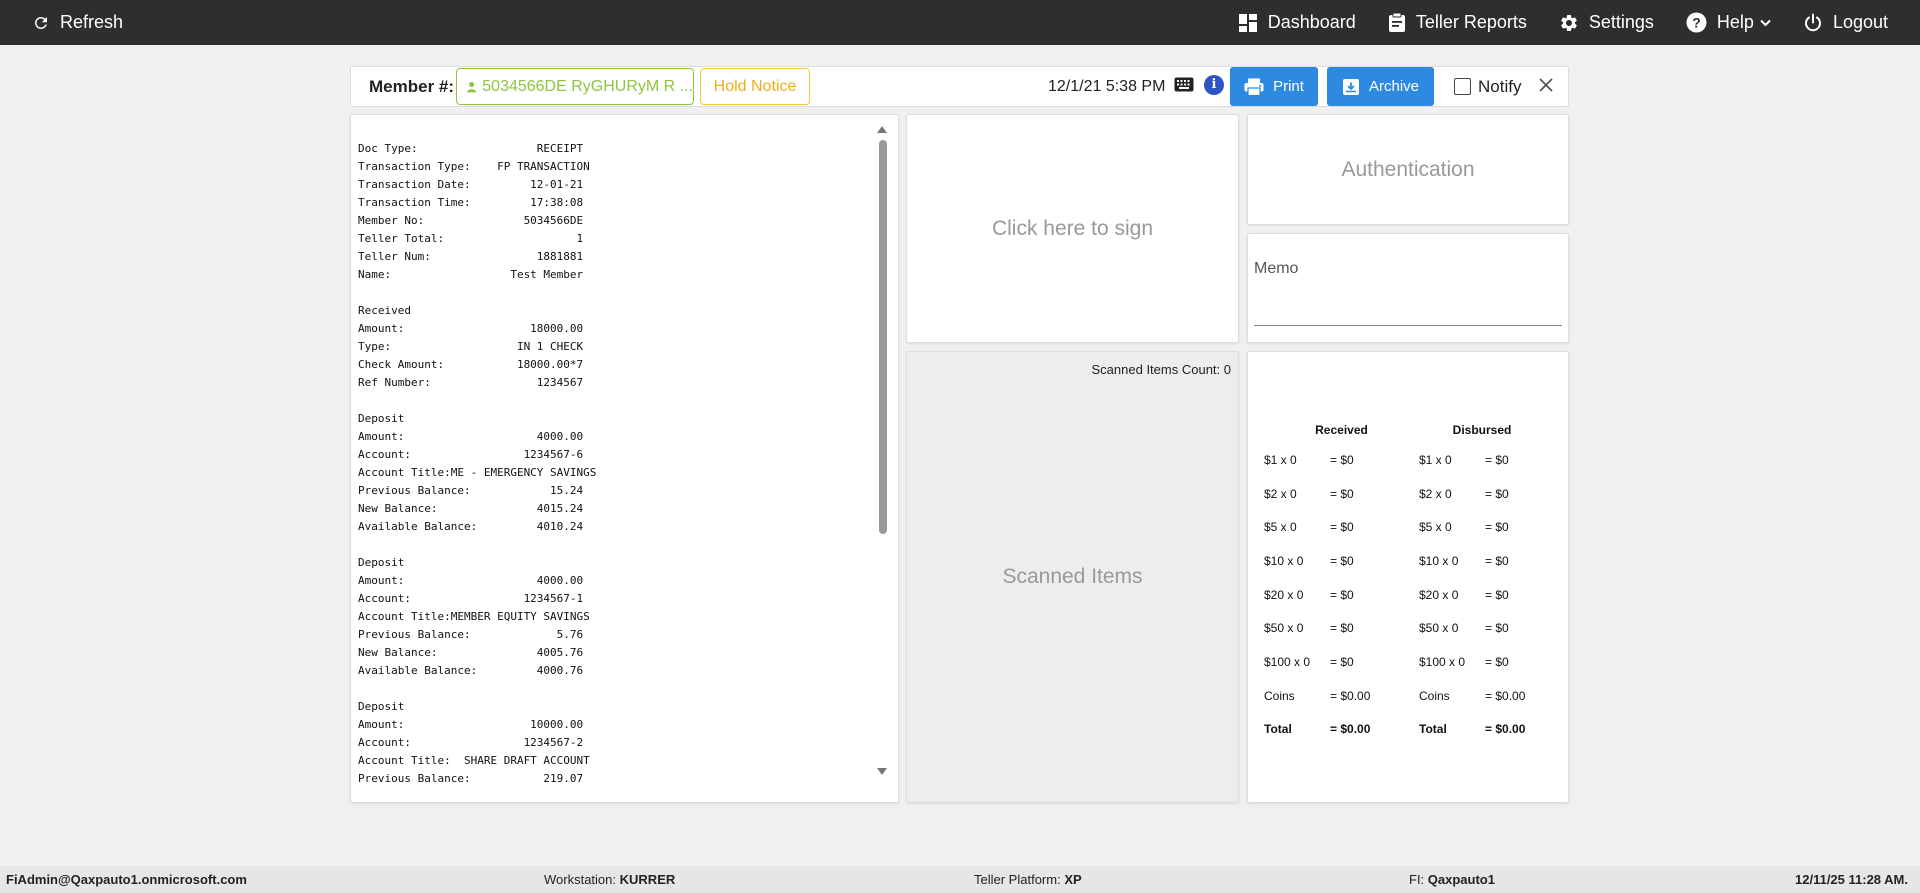  Describe the element at coordinates (1284, 560) in the screenshot. I see `received-denomination: $10 x 0` at that location.